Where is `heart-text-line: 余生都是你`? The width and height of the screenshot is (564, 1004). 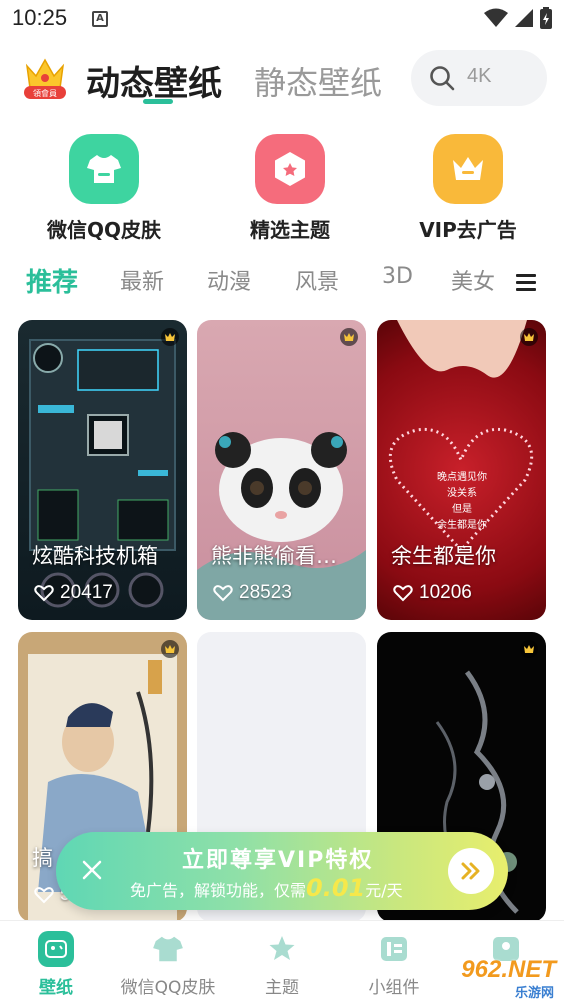 heart-text-line: 余生都是你 is located at coordinates (462, 525).